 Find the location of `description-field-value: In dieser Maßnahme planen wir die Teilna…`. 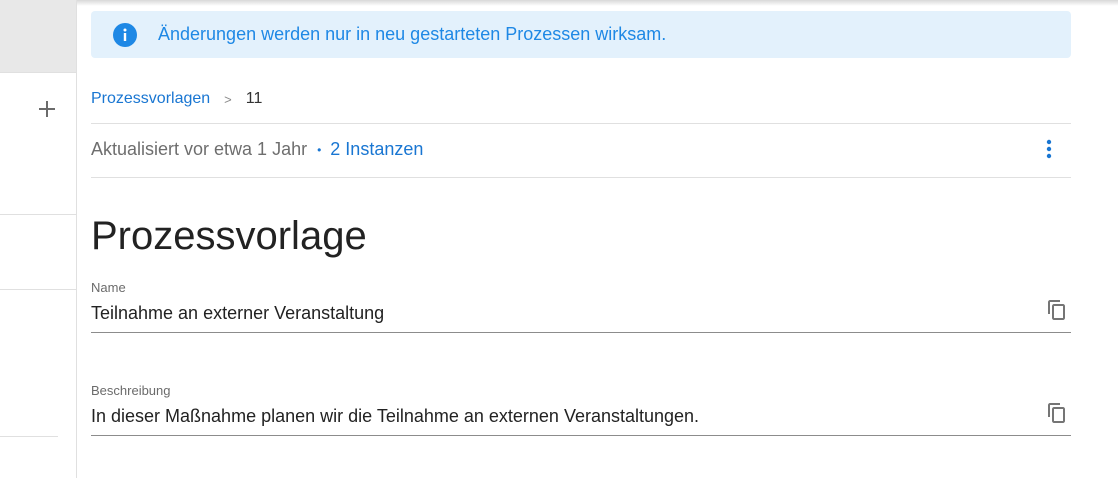

description-field-value: In dieser Maßnahme planen wir die Teilna… is located at coordinates (581, 420).